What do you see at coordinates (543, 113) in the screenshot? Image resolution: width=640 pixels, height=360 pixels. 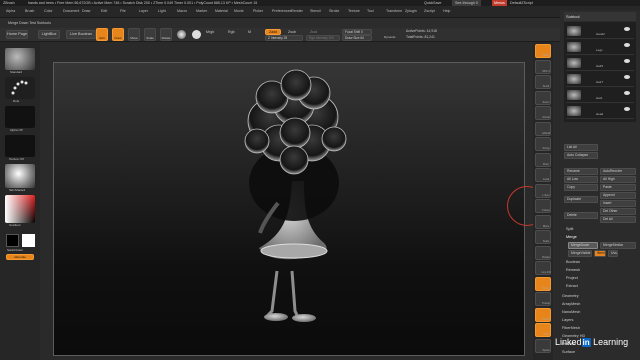 I see `shelf-button-actual: Actual` at bounding box center [543, 113].